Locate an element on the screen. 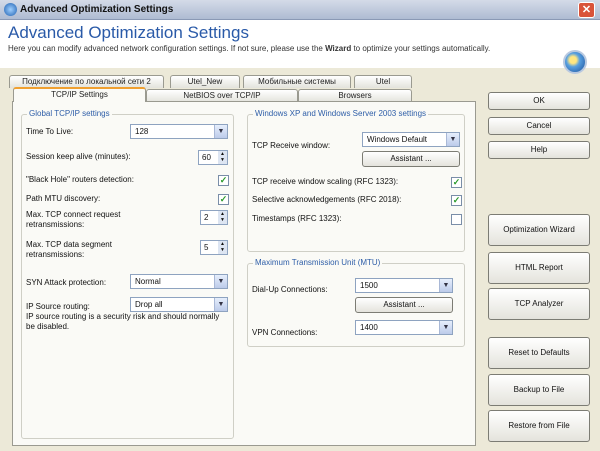 This screenshot has width=600, height=451. timestamps-checkbox is located at coordinates (456, 219).